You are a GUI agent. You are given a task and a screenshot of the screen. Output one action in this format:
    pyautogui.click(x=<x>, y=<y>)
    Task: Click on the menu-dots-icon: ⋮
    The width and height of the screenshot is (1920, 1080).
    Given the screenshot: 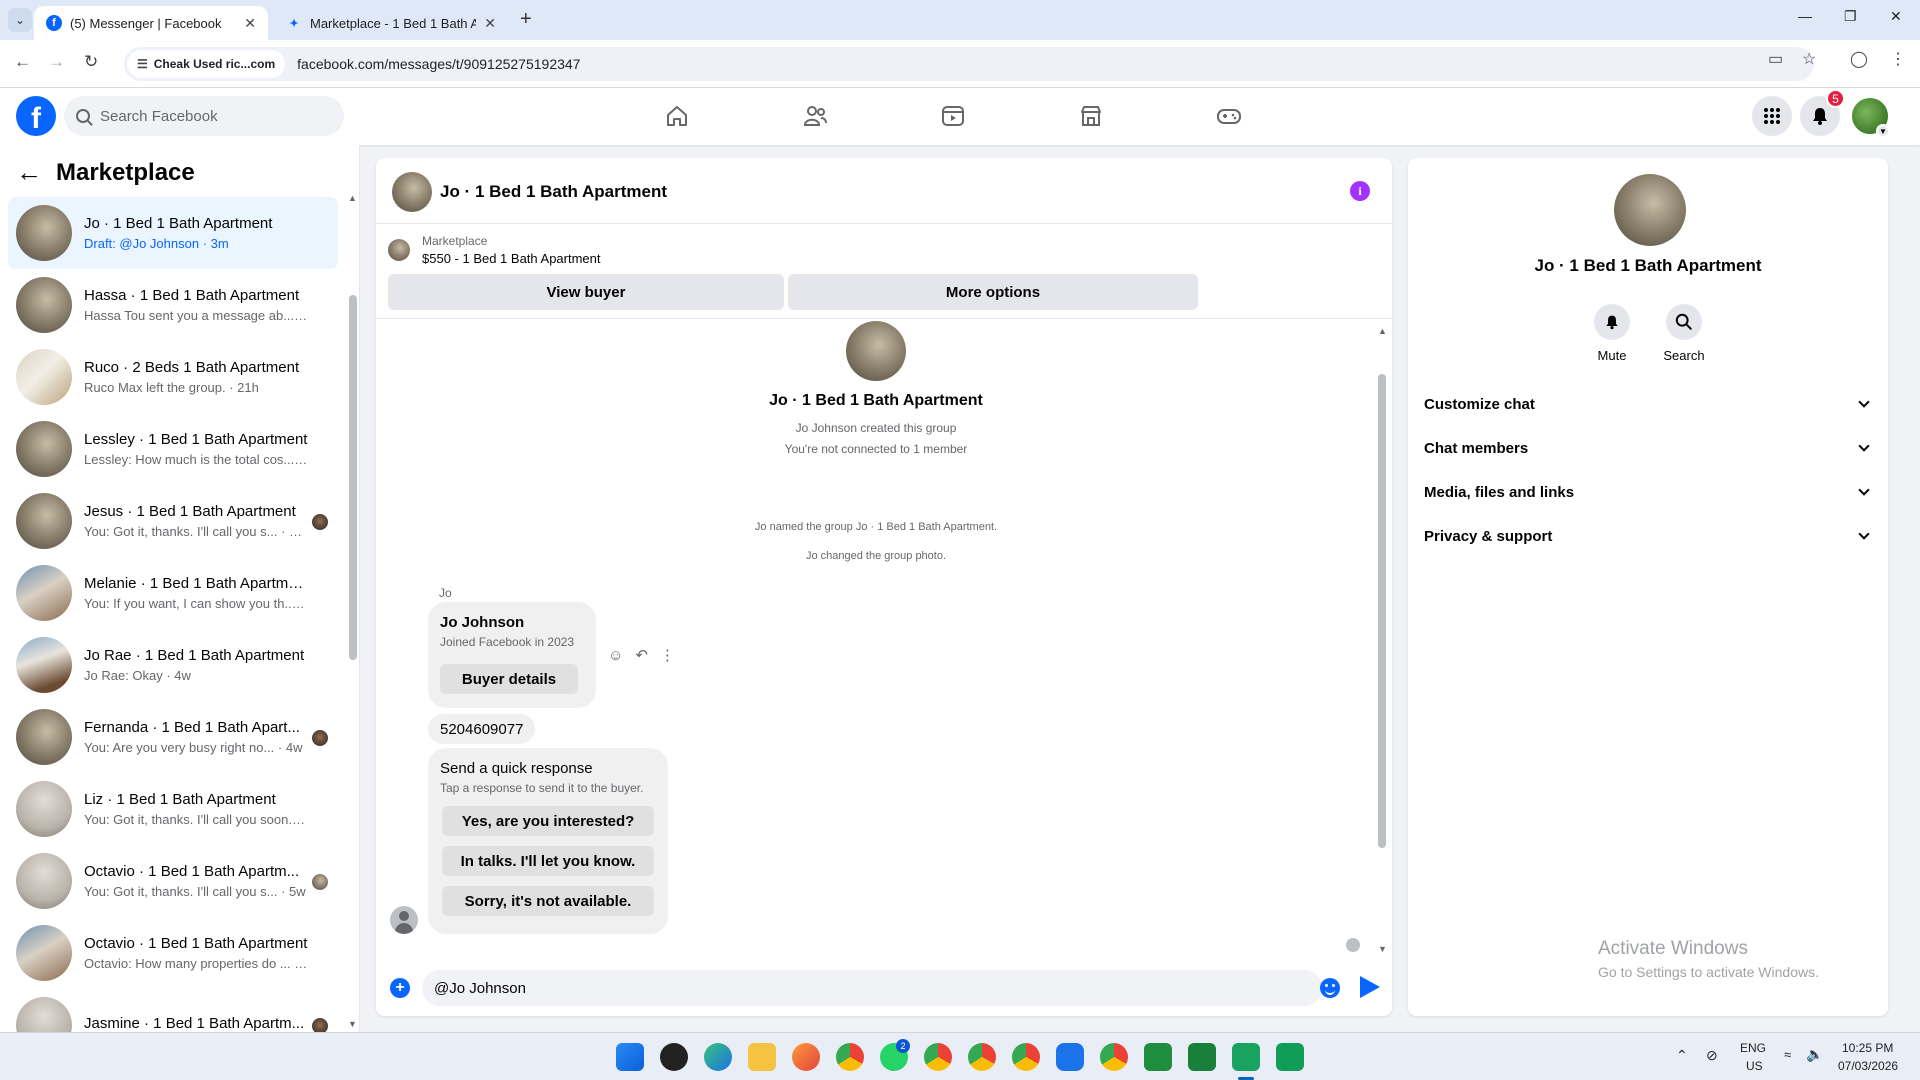 What is the action you would take?
    pyautogui.click(x=1898, y=59)
    